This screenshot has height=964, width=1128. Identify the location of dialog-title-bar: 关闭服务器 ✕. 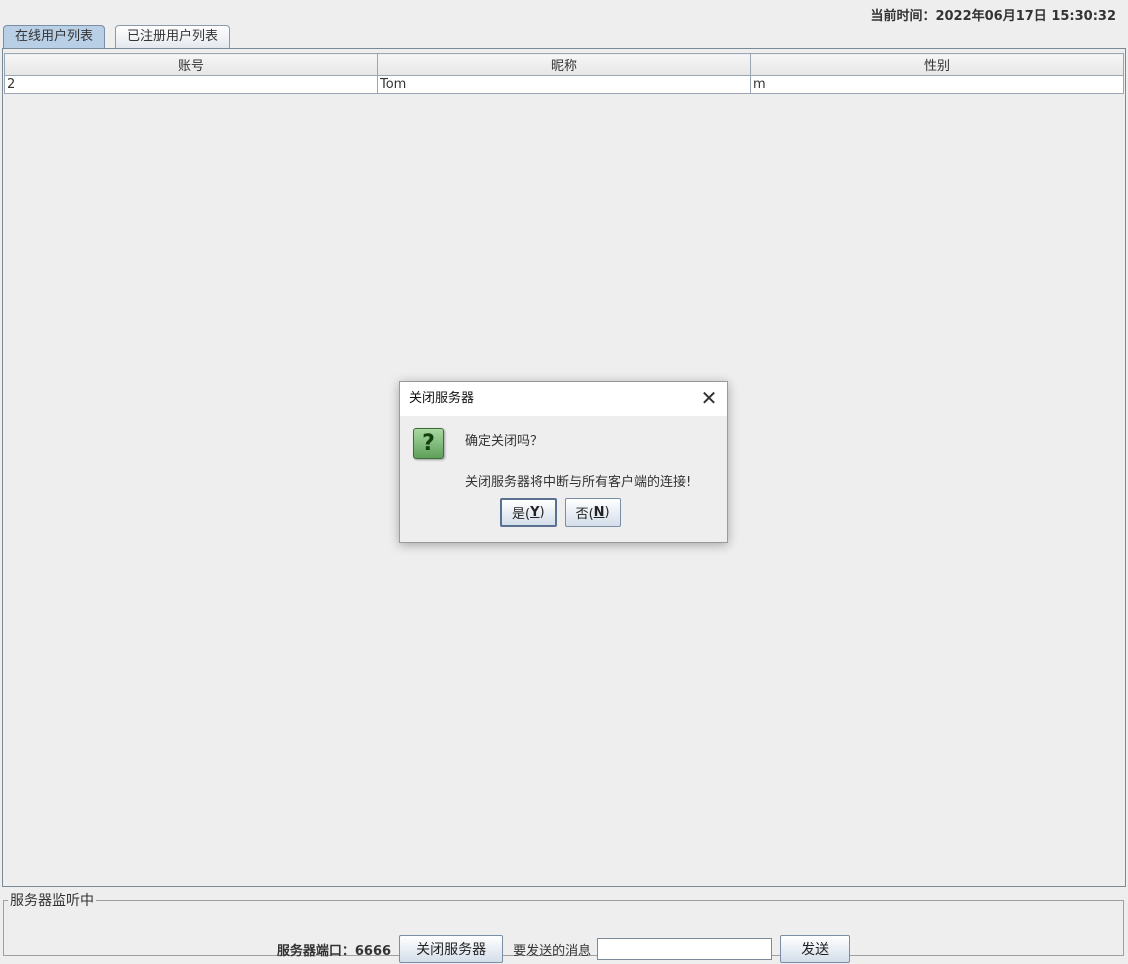
(563, 399).